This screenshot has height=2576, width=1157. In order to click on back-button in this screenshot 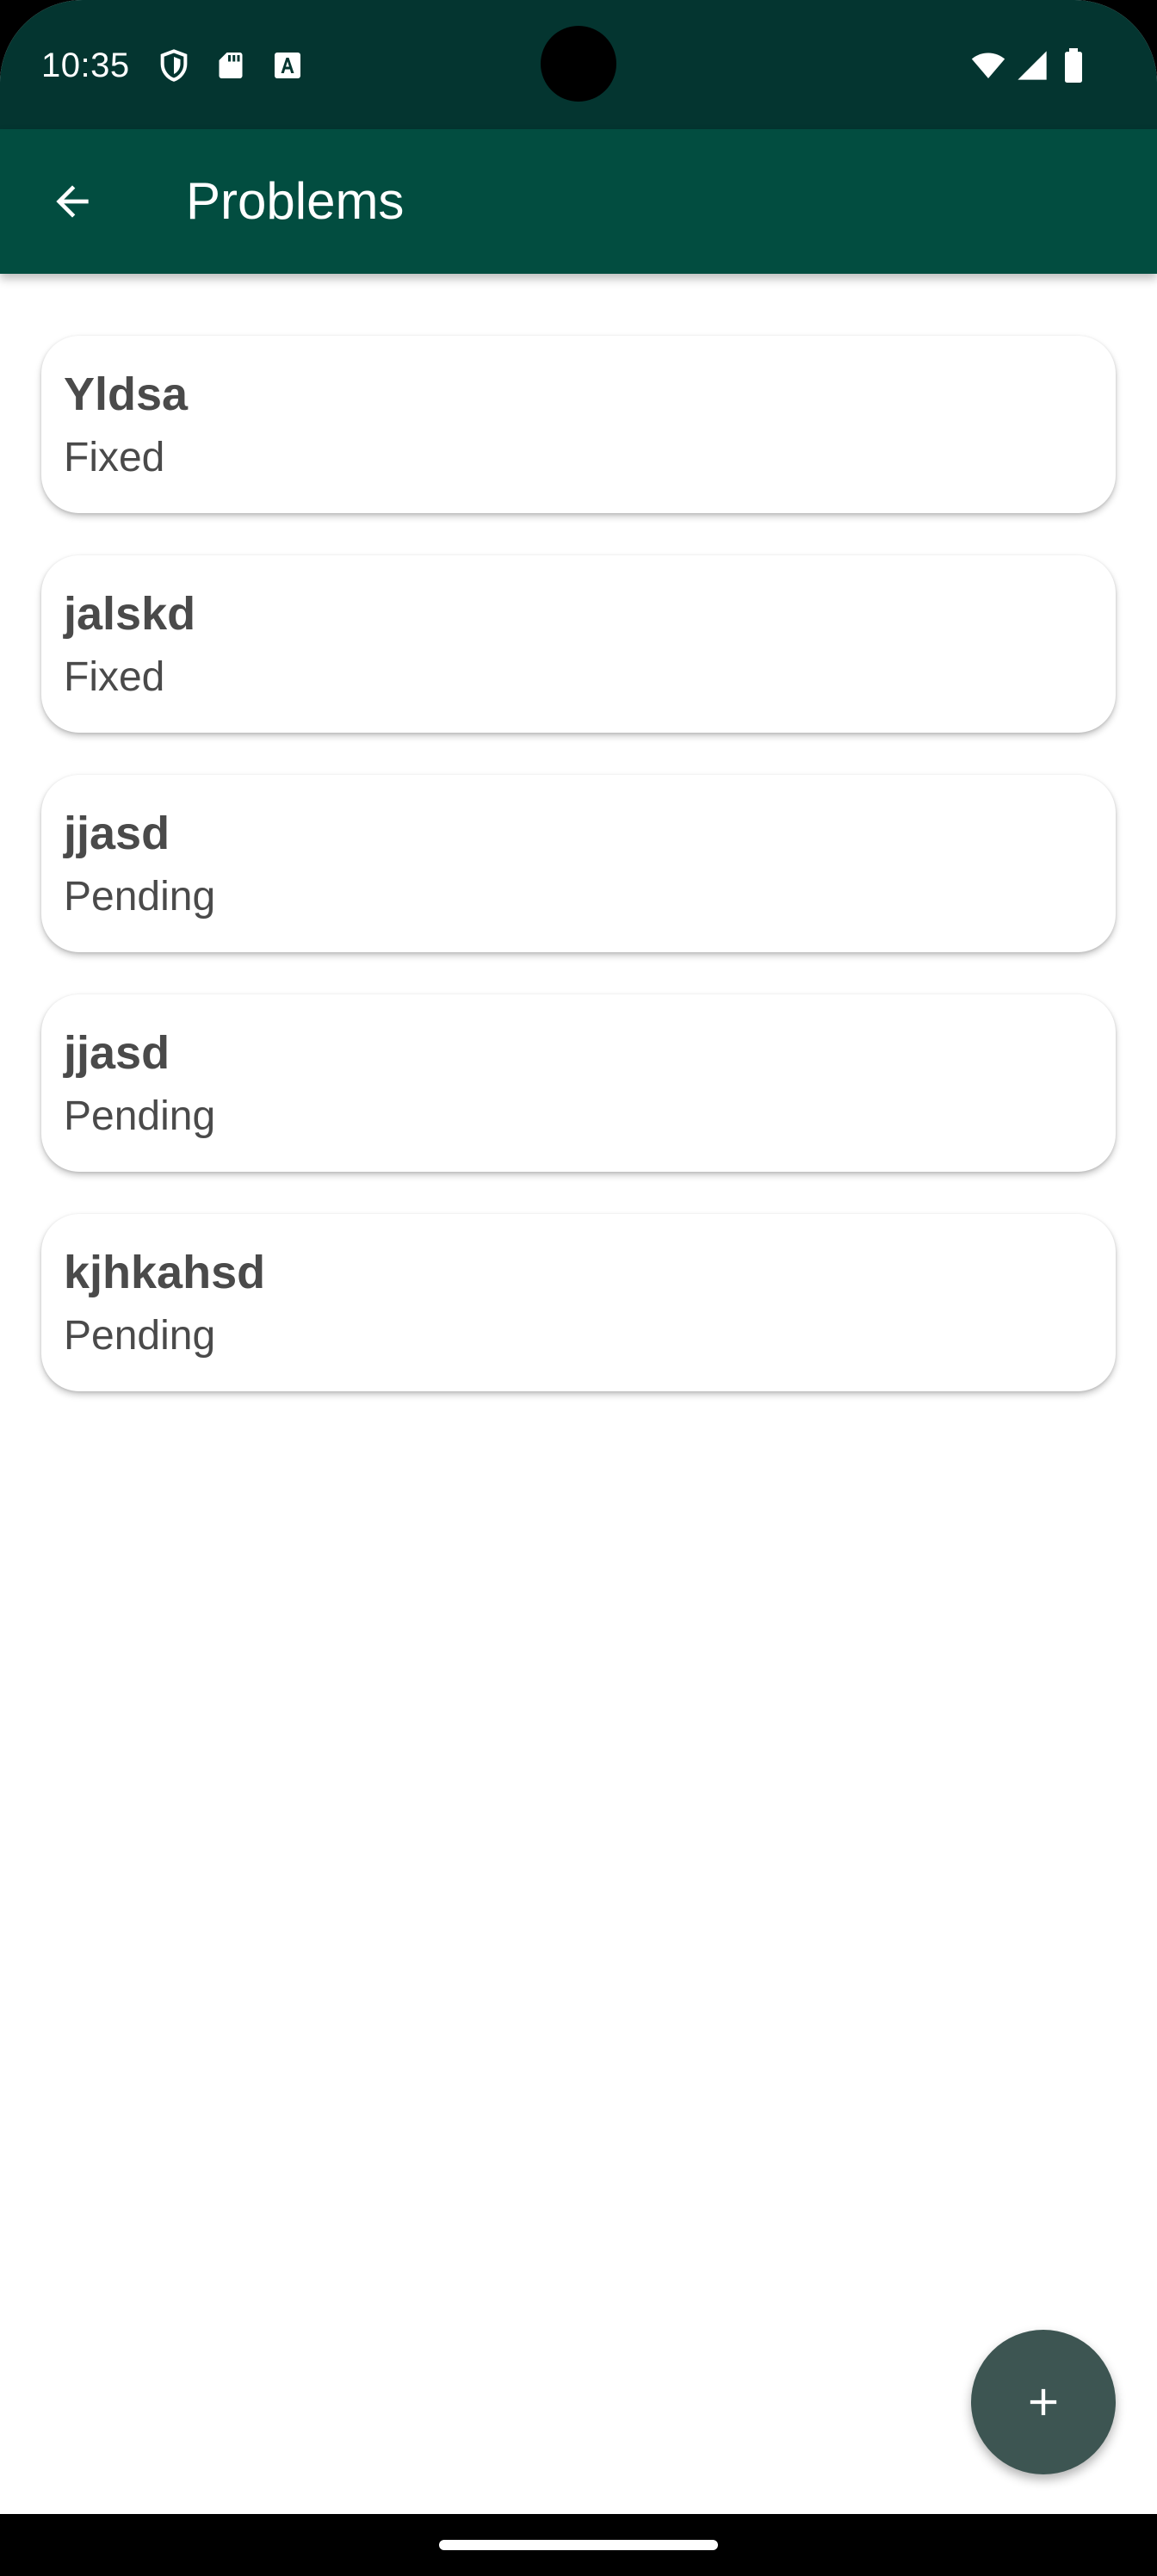, I will do `click(72, 202)`.